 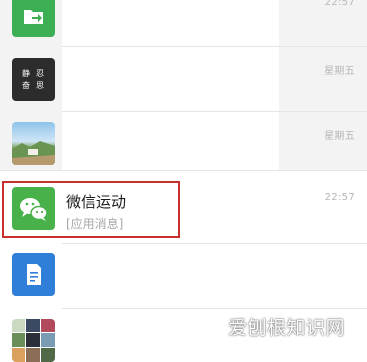 What do you see at coordinates (33, 340) in the screenshot?
I see `photo-grid-avatar` at bounding box center [33, 340].